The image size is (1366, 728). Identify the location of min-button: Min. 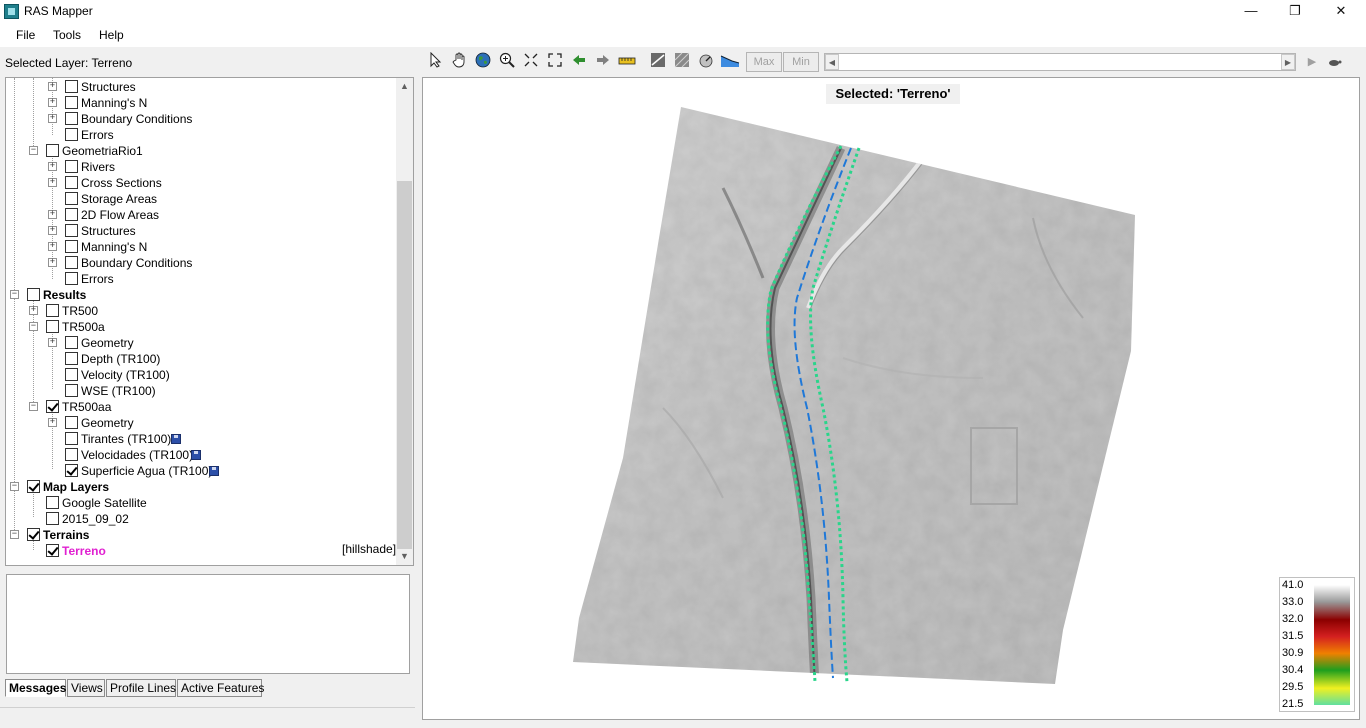
(801, 62).